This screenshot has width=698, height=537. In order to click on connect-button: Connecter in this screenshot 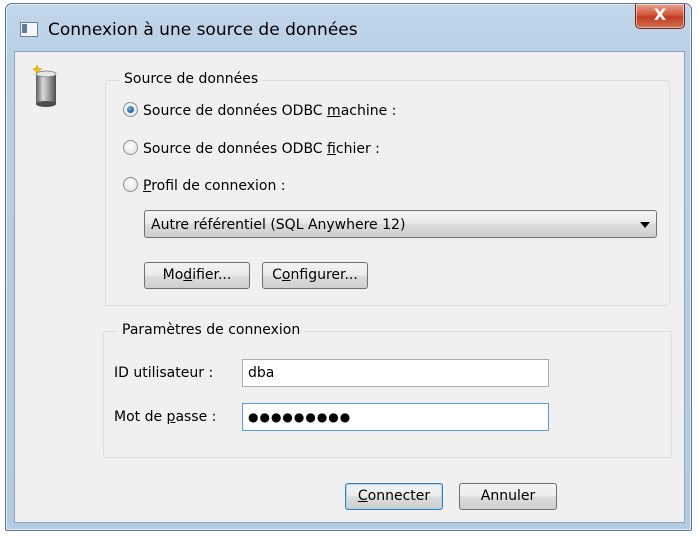, I will do `click(394, 496)`.